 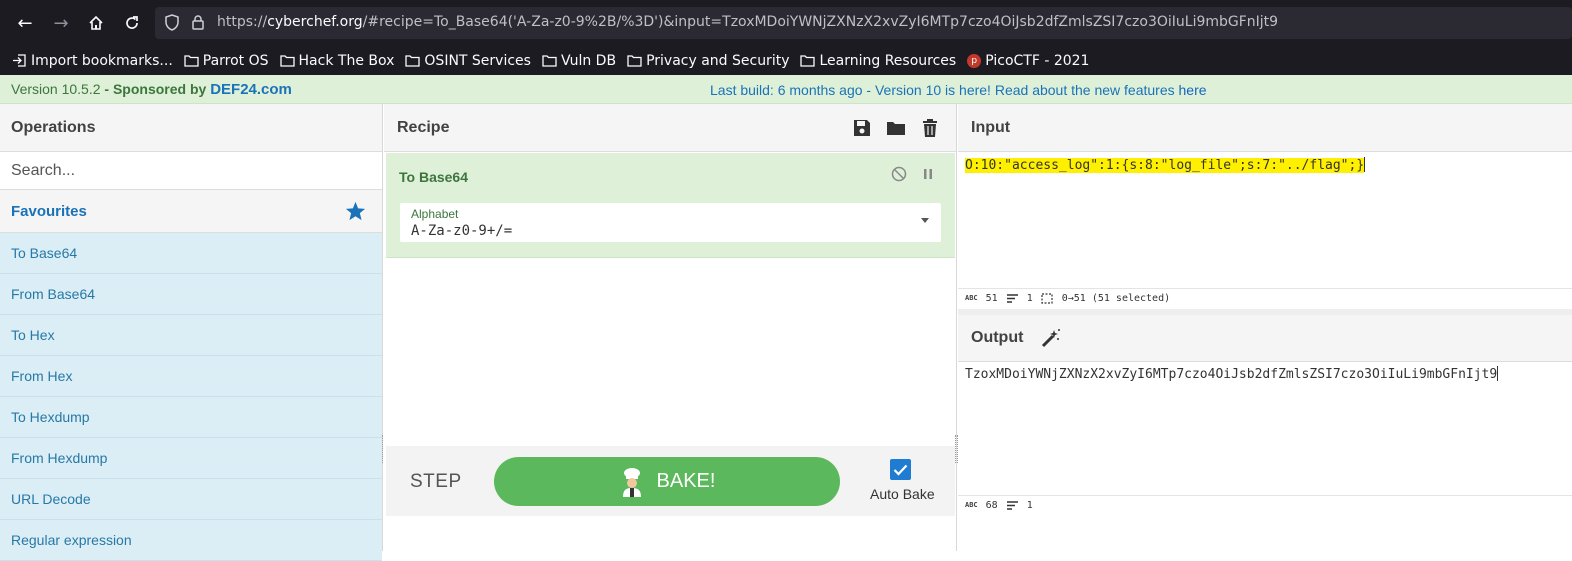 What do you see at coordinates (896, 128) in the screenshot?
I see `folder-open-icon` at bounding box center [896, 128].